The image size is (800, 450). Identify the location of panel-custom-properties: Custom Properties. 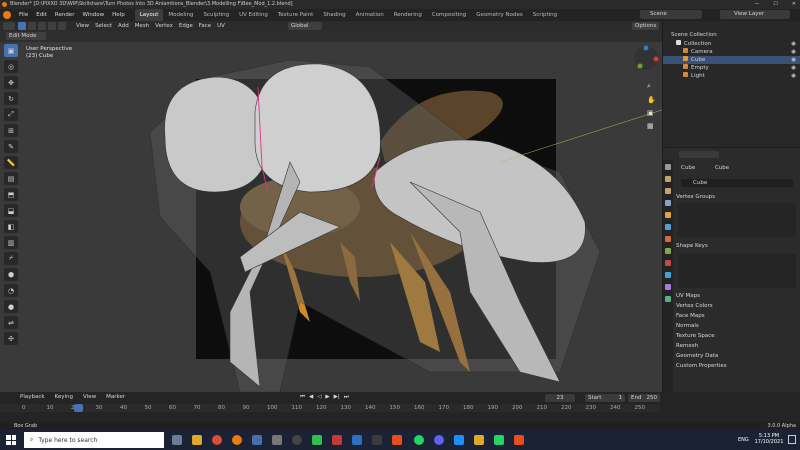
(736, 366).